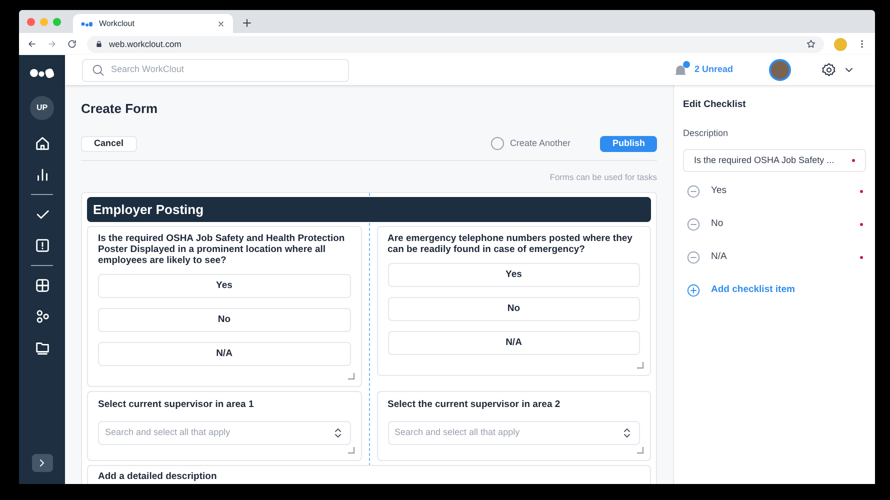  Describe the element at coordinates (221, 24) in the screenshot. I see `close-icon` at that location.